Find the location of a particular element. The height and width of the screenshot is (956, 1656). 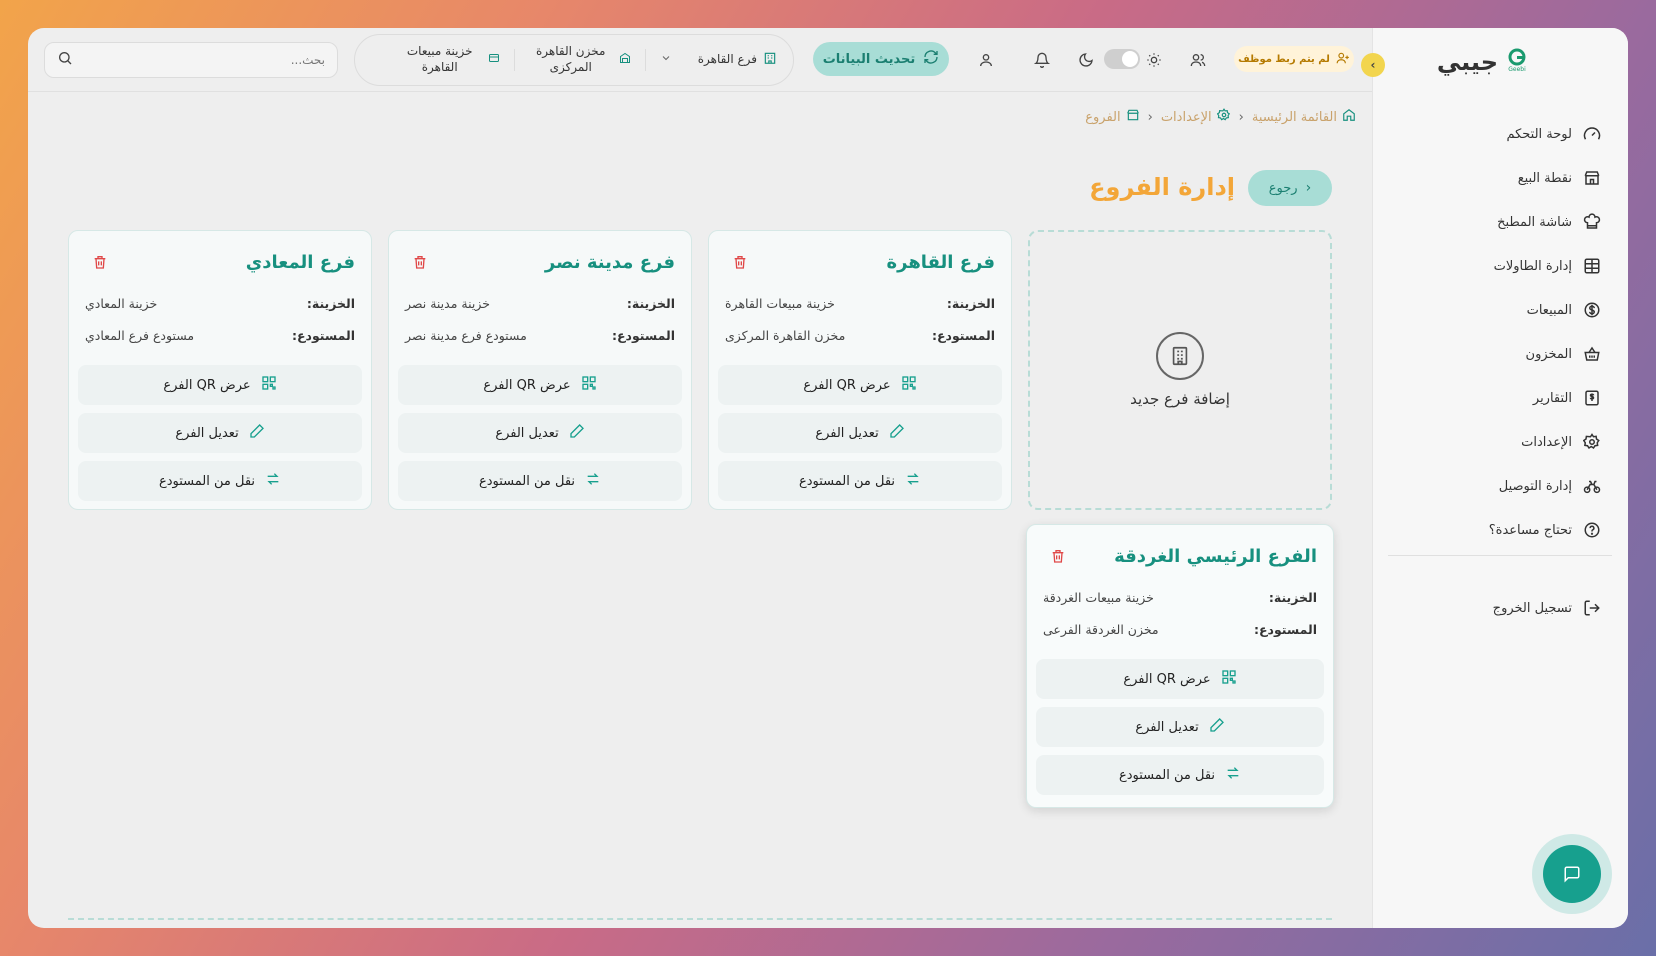

breadcrumb-label: الفروع is located at coordinates (1103, 117).